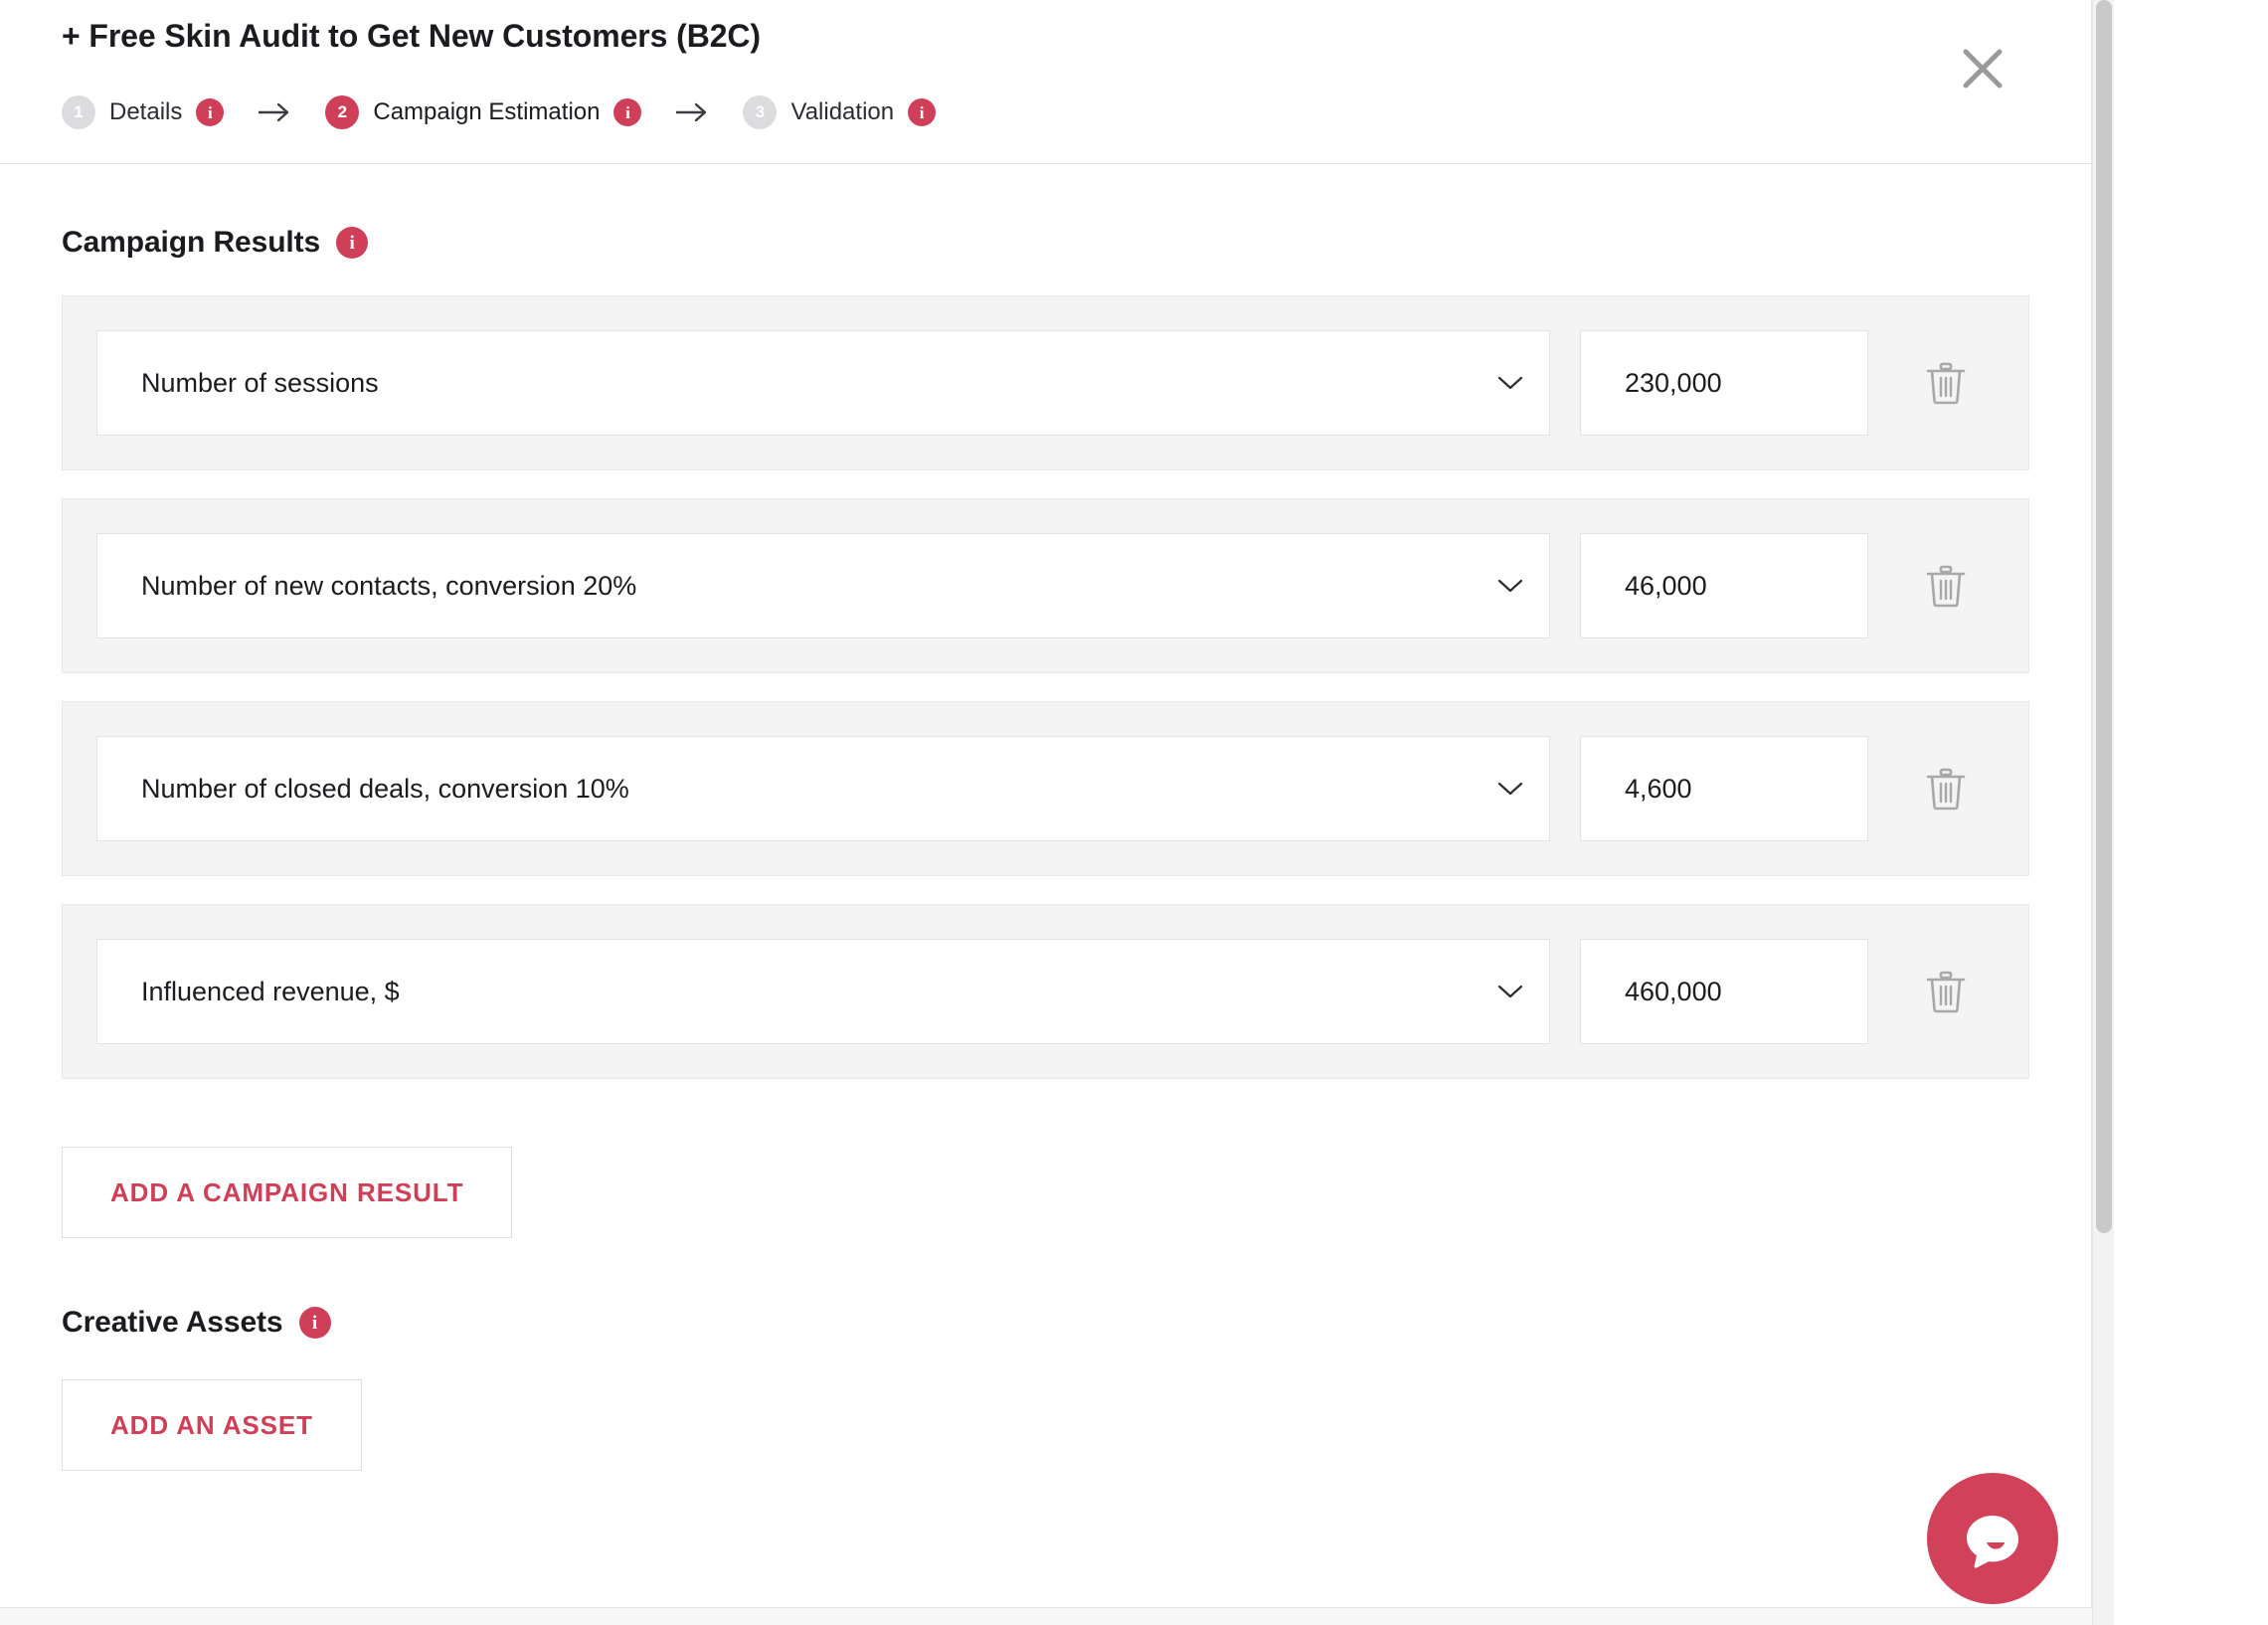 Image resolution: width=2268 pixels, height=1625 pixels. I want to click on step-label: Campaign Estimation, so click(487, 111).